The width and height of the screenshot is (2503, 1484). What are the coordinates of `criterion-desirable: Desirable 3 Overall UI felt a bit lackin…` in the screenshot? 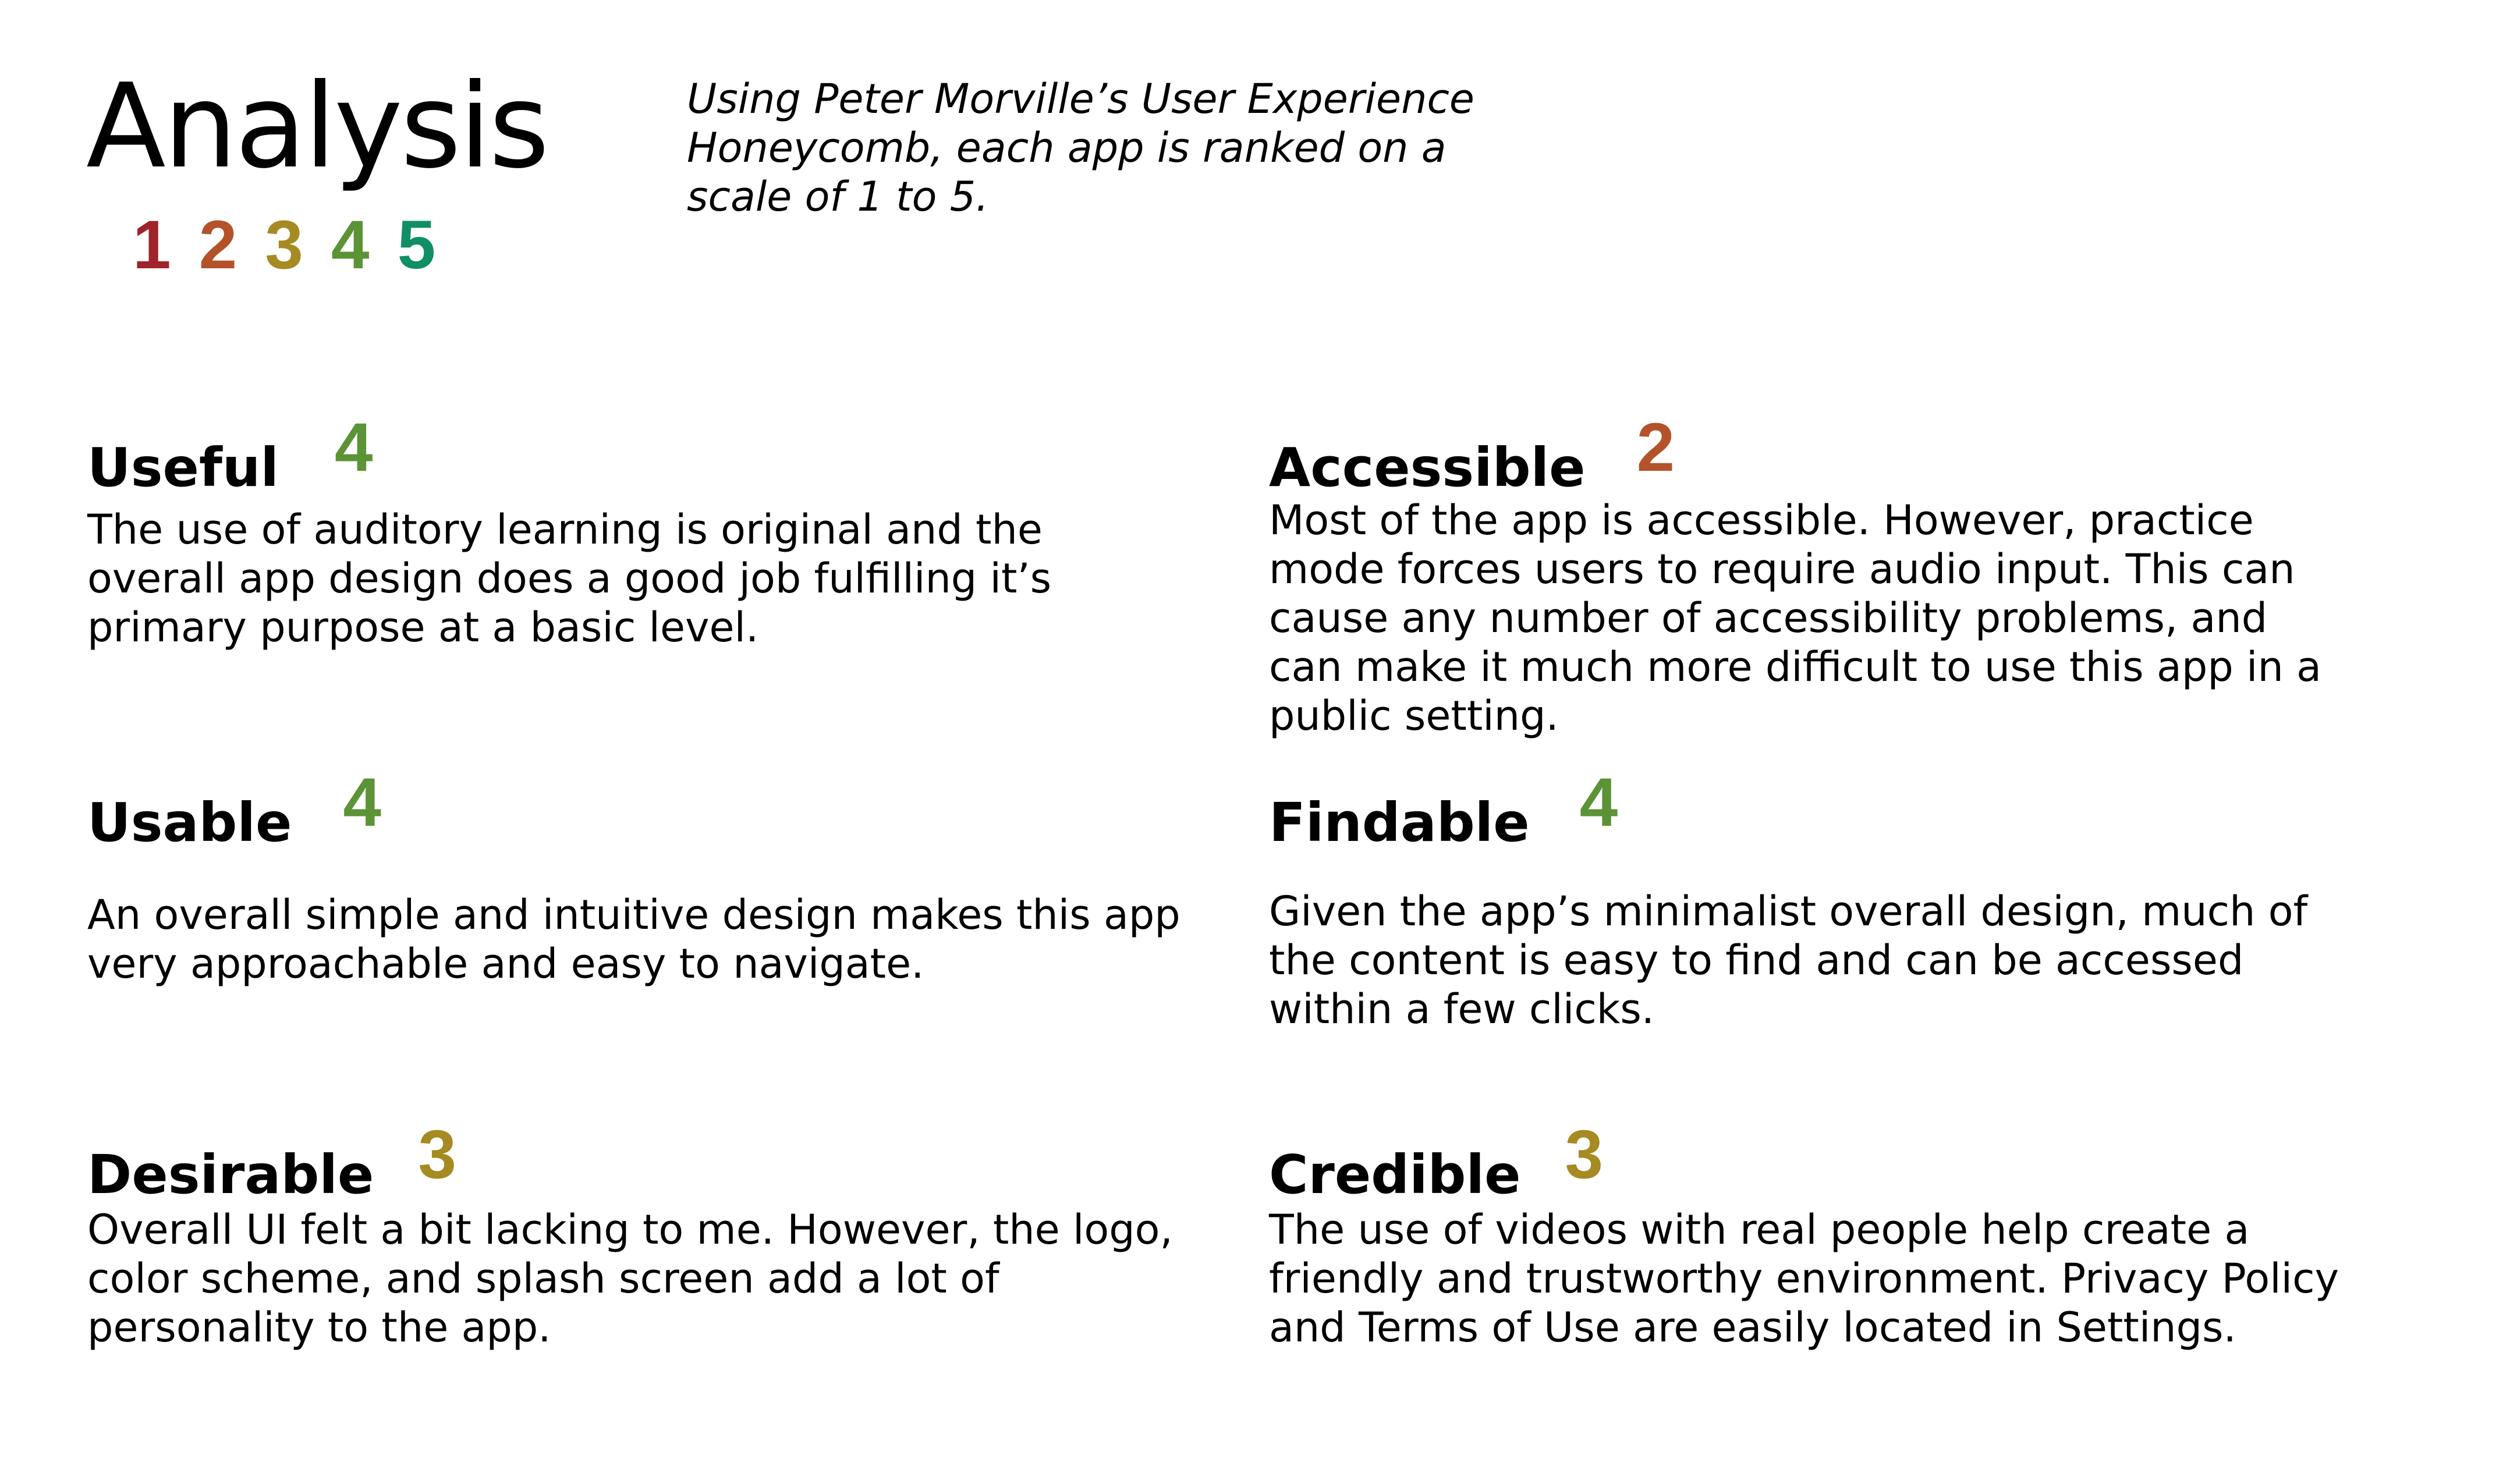 It's located at (640, 1236).